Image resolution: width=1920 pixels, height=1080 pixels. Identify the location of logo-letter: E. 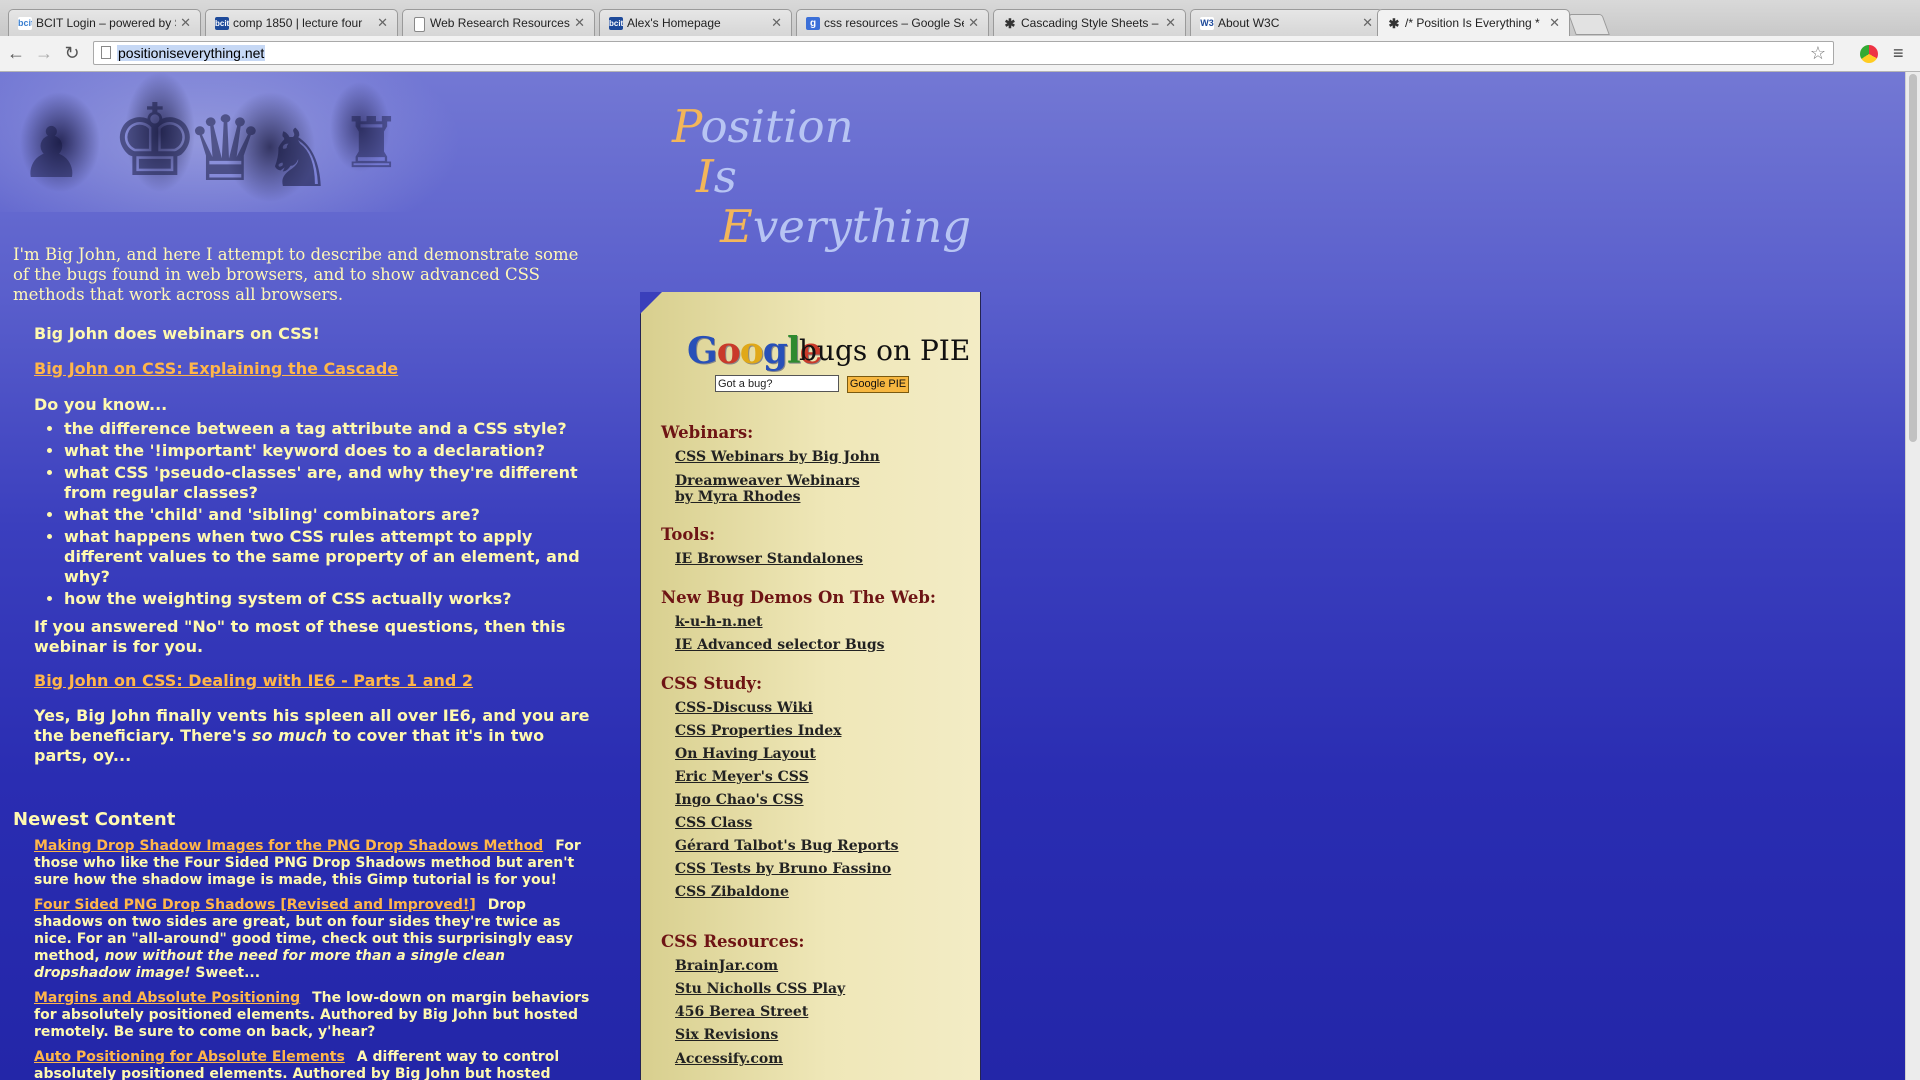
(736, 226).